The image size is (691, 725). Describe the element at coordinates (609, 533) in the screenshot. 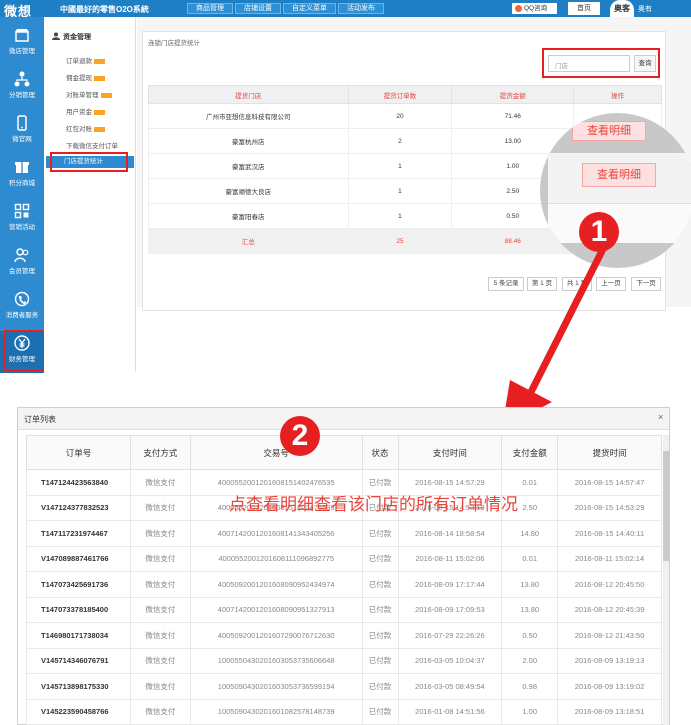

I see `pickup-time-cell: 2016-08-15 14:40:11` at that location.